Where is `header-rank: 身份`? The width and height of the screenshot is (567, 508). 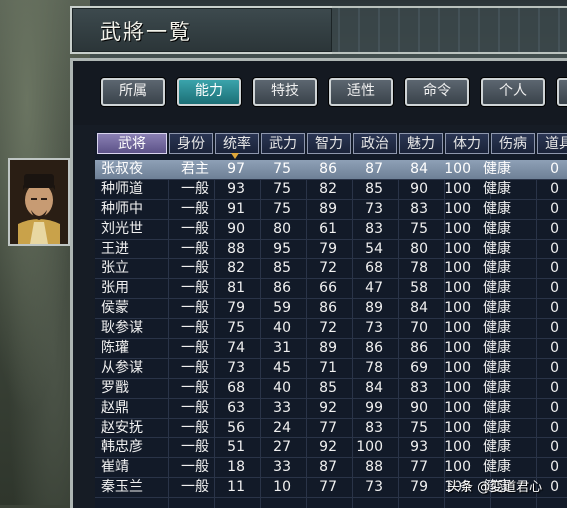 header-rank: 身份 is located at coordinates (191, 143).